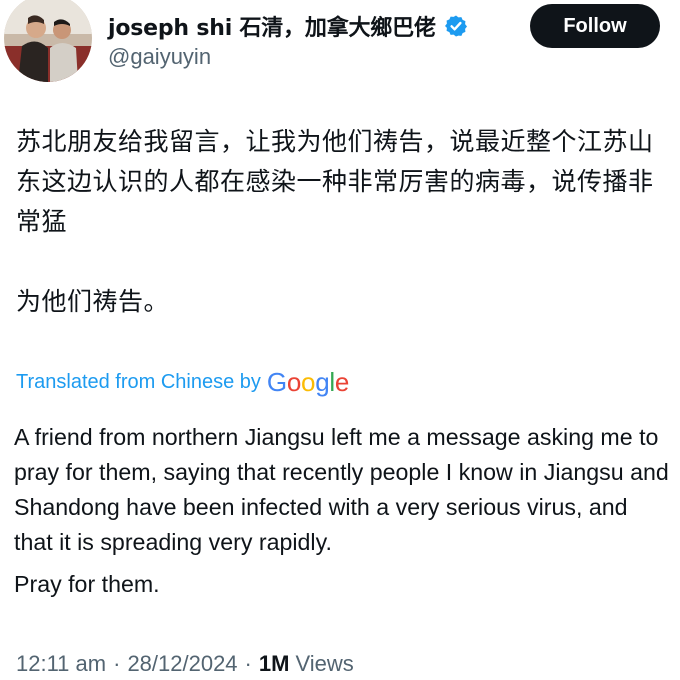 This screenshot has width=680, height=680. I want to click on tweet-meta: 12:11 am · 28/12/2024 · 1M Views, so click(185, 664).